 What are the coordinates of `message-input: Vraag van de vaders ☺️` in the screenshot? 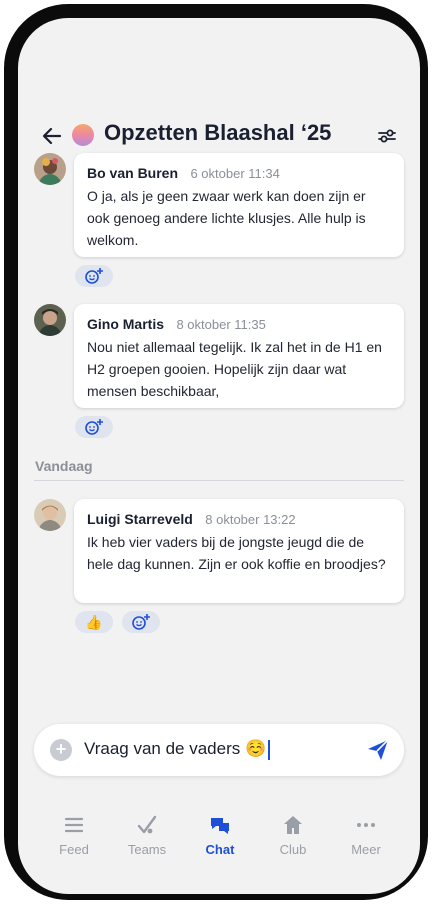 It's located at (177, 749).